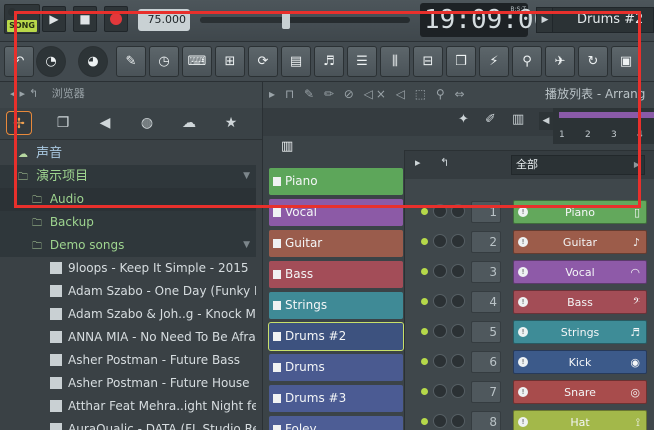 The width and height of the screenshot is (654, 430). I want to click on channel-button: ! Piano ▯, so click(580, 212).